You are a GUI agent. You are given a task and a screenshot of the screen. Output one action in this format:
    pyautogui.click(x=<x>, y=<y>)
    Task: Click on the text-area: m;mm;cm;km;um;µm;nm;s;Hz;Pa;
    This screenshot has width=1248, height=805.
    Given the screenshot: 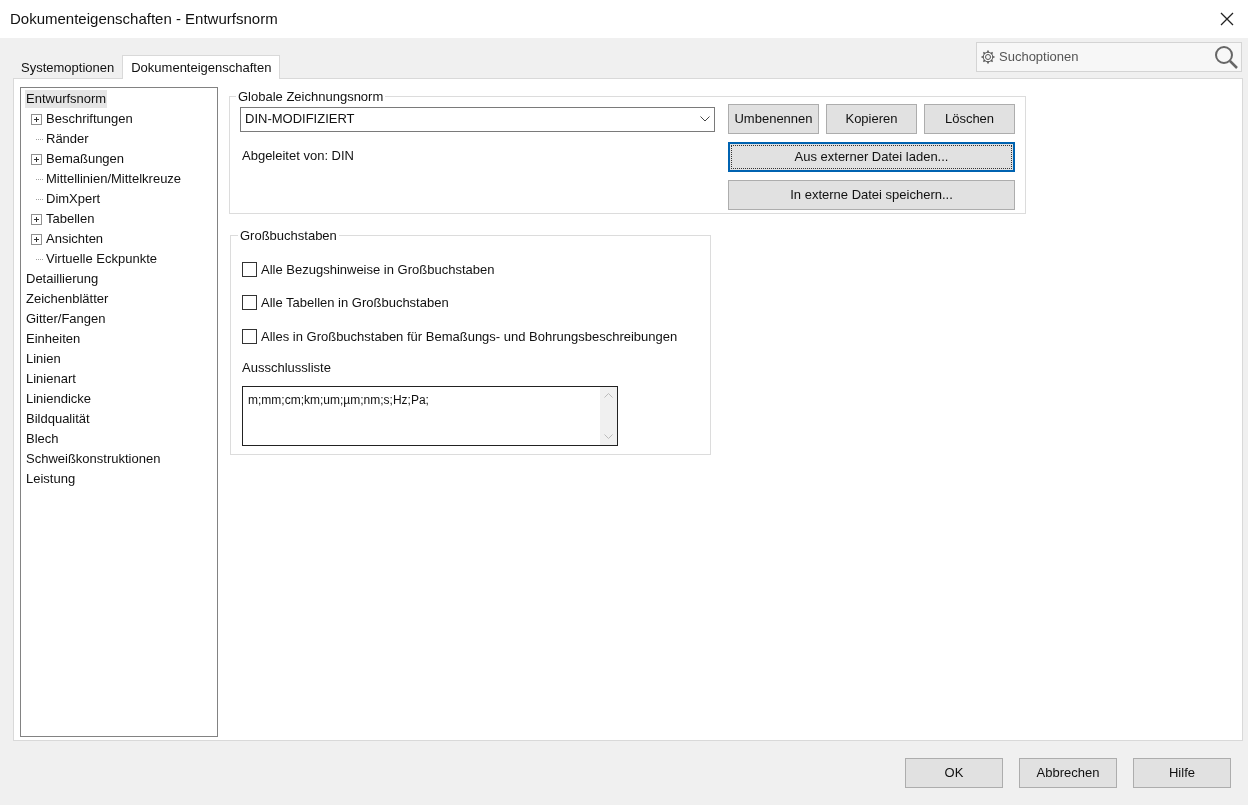 What is the action you would take?
    pyautogui.click(x=430, y=415)
    